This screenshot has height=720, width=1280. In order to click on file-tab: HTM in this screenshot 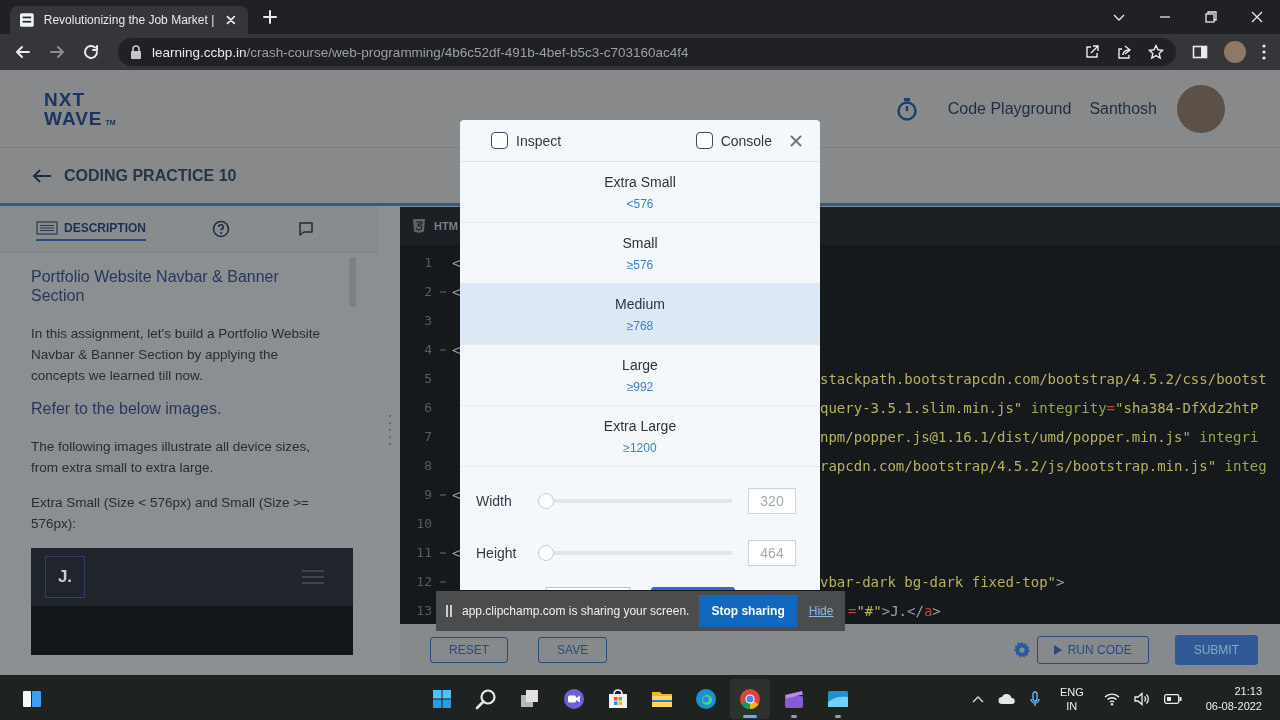, I will do `click(435, 226)`.